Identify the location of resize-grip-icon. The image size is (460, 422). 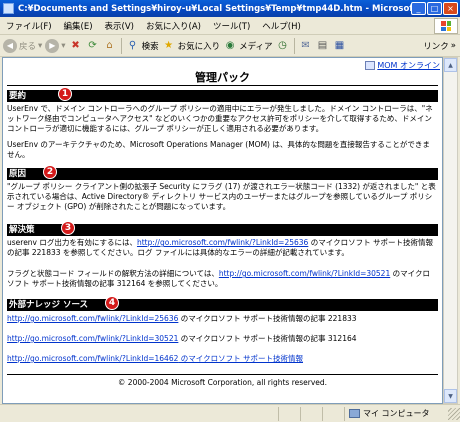
(454, 413).